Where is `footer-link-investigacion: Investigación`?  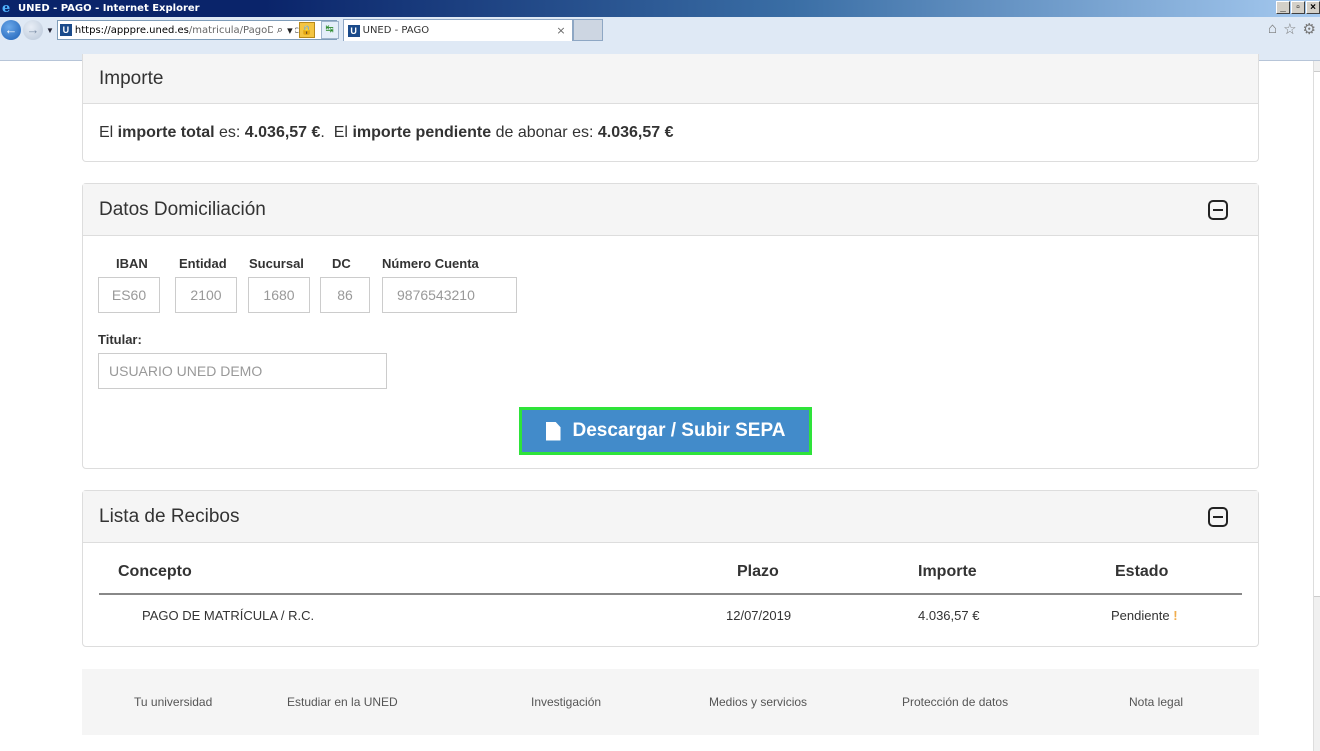 footer-link-investigacion: Investigación is located at coordinates (566, 702).